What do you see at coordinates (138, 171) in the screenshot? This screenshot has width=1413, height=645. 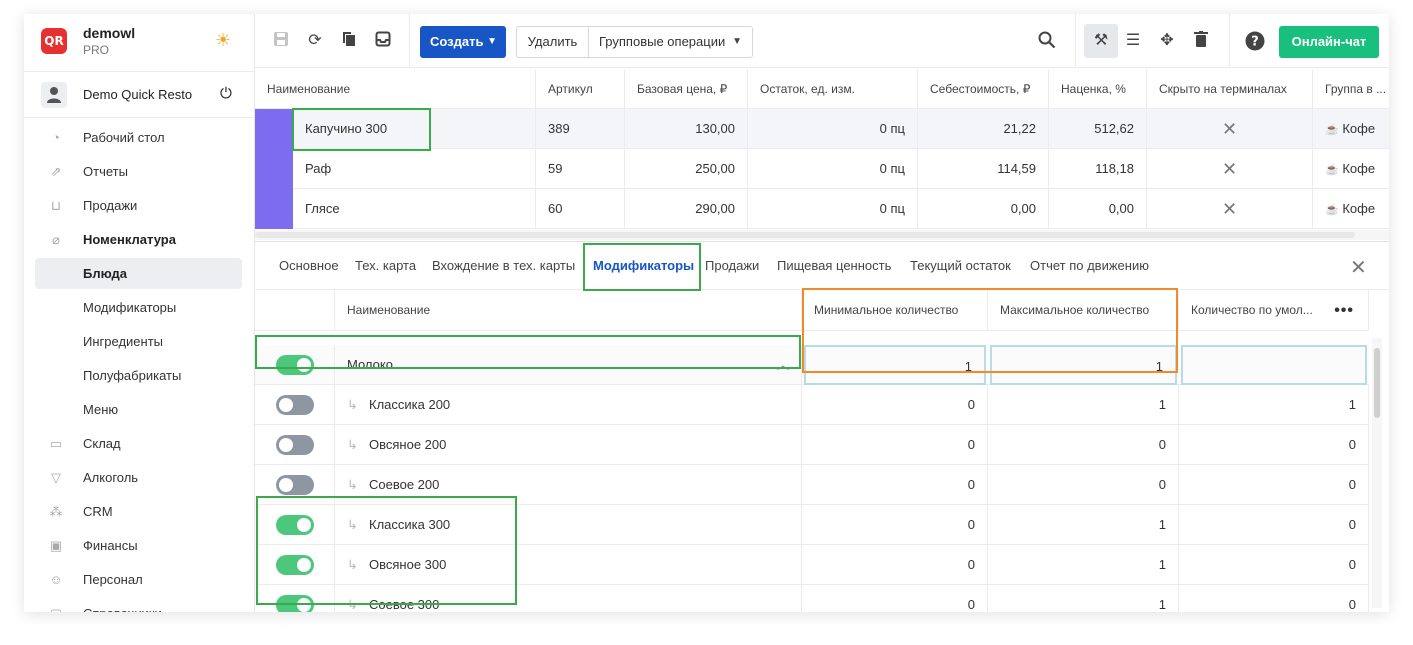 I see `sidebar-item-reports: ⇗ Отчеты` at bounding box center [138, 171].